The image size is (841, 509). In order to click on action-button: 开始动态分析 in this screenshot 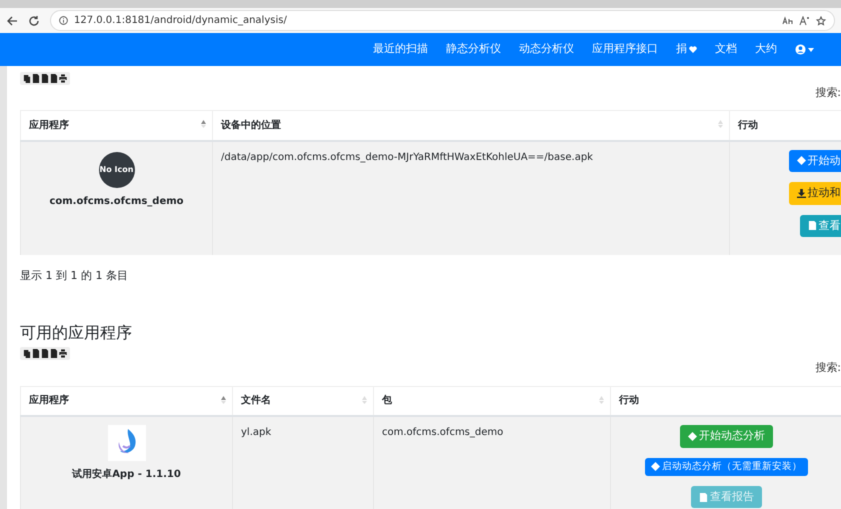, I will do `click(726, 436)`.